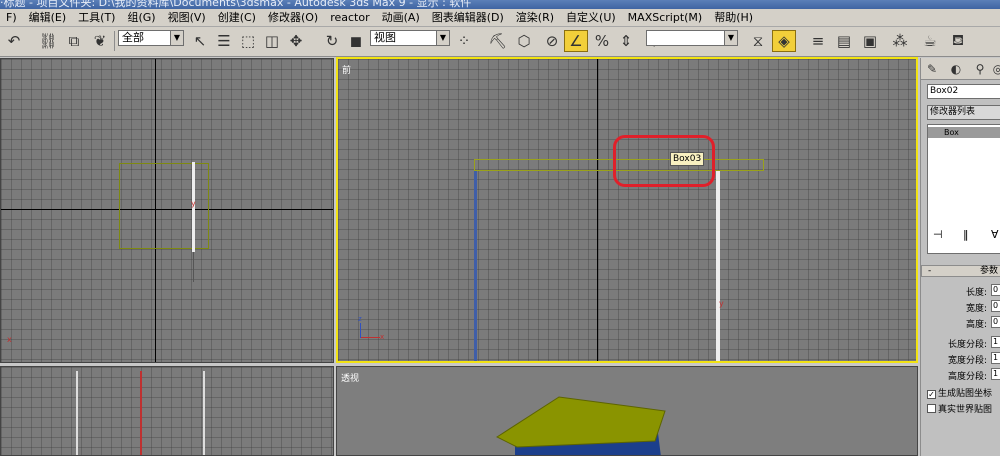 Image resolution: width=1000 pixels, height=456 pixels. Describe the element at coordinates (956, 69) in the screenshot. I see `modify-tab-icon: ◐` at that location.